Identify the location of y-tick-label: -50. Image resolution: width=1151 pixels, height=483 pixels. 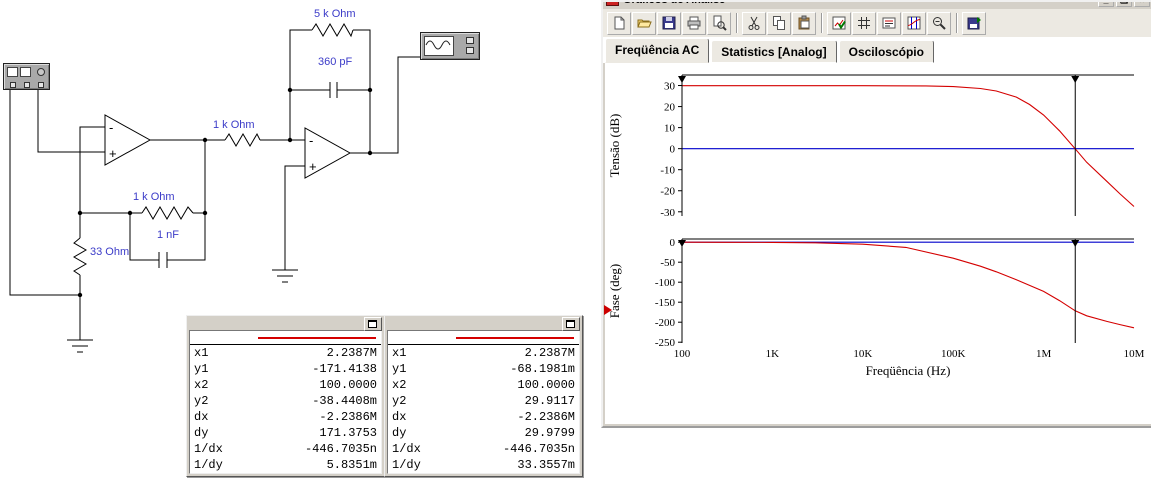
(667, 263).